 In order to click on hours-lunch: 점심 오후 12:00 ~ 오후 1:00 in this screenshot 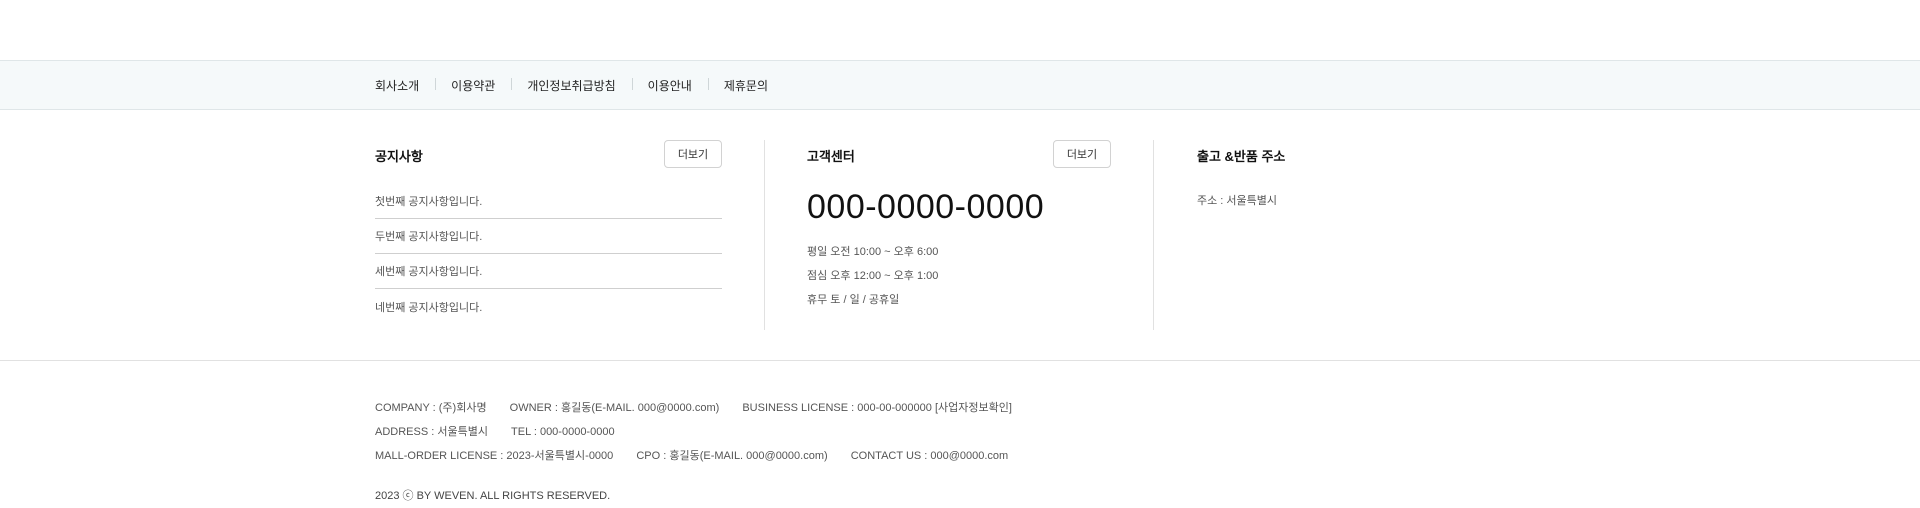, I will do `click(873, 276)`.